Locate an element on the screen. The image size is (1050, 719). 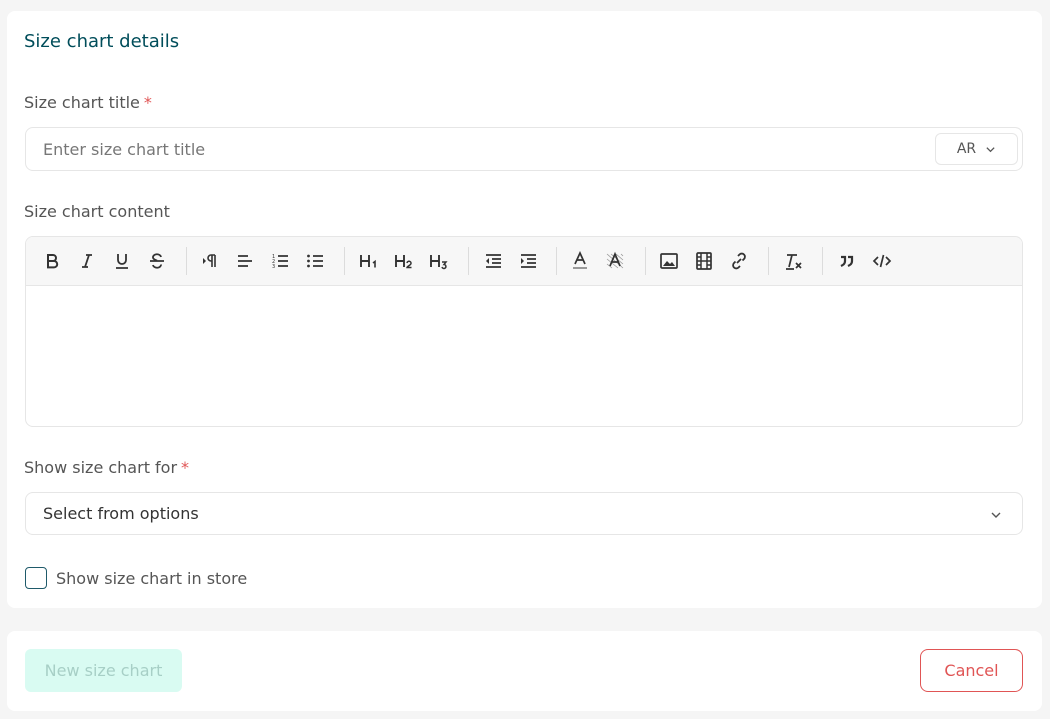
indent-icon is located at coordinates (528, 261).